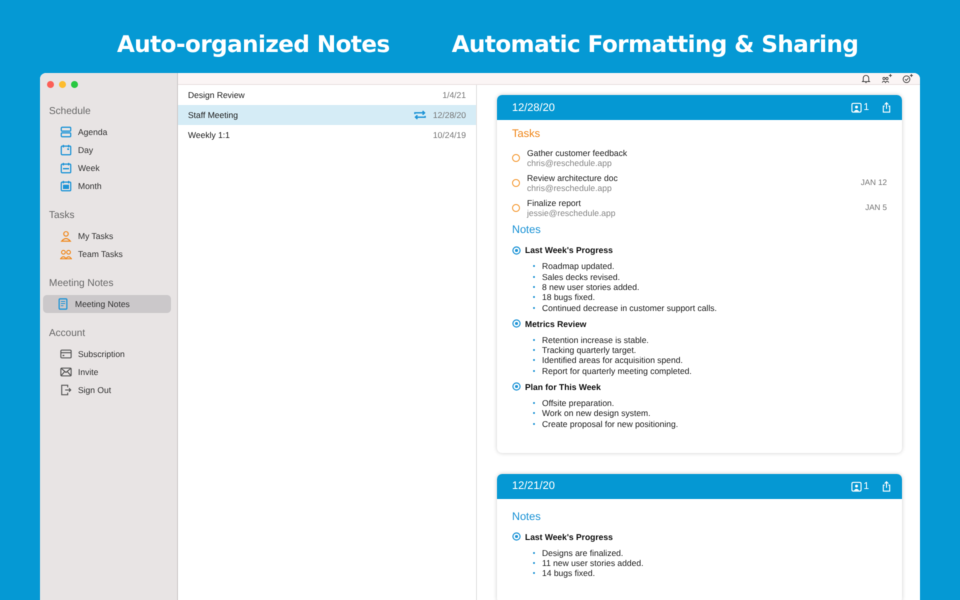 The image size is (960, 600). Describe the element at coordinates (66, 254) in the screenshot. I see `people-icon` at that location.